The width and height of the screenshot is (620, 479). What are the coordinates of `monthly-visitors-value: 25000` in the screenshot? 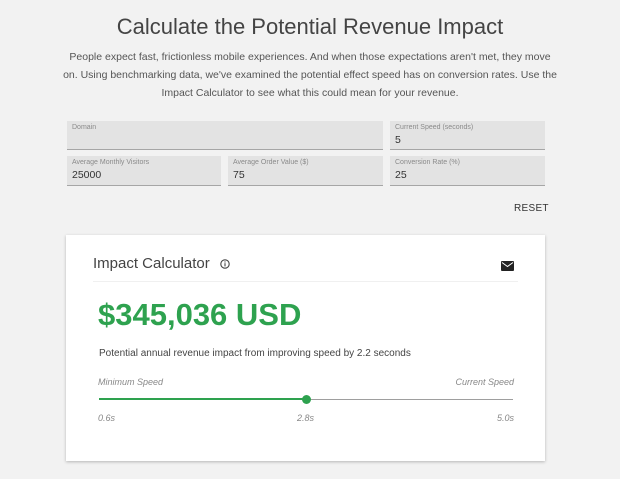 It's located at (87, 175).